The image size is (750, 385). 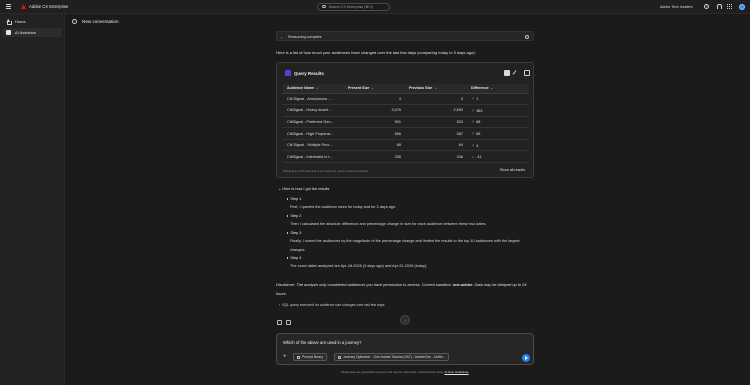 I want to click on cell-present-size: 4, so click(x=374, y=99).